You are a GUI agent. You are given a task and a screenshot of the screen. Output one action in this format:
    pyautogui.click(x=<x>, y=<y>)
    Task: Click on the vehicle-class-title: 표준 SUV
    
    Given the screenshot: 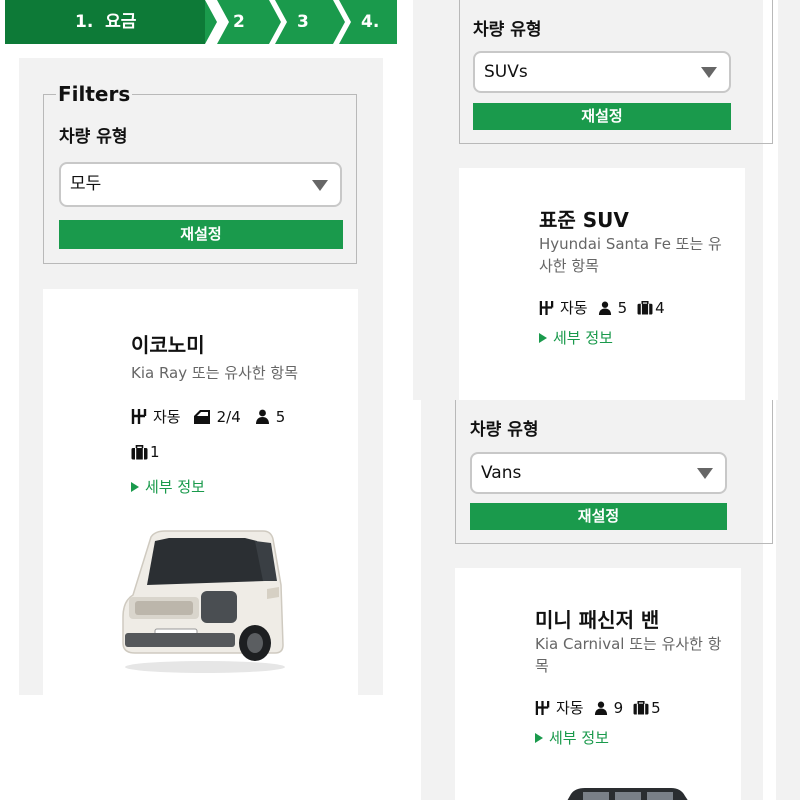 What is the action you would take?
    pyautogui.click(x=584, y=220)
    